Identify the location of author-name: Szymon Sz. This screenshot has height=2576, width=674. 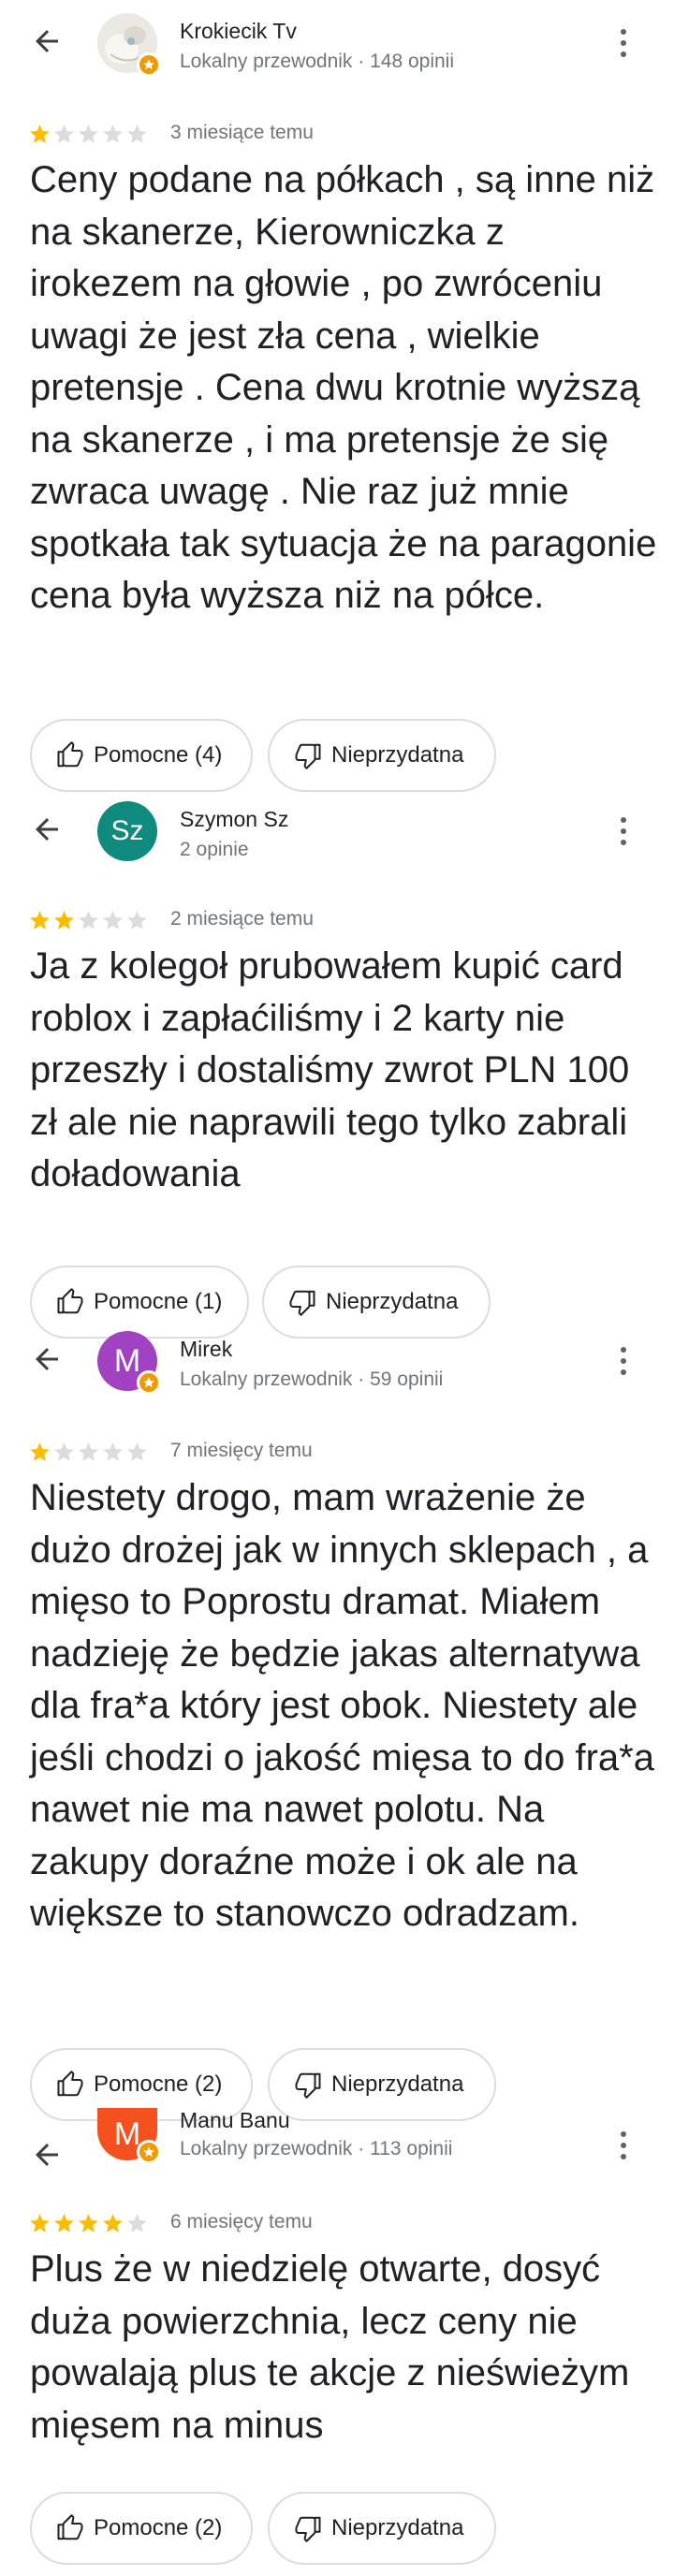
(234, 819).